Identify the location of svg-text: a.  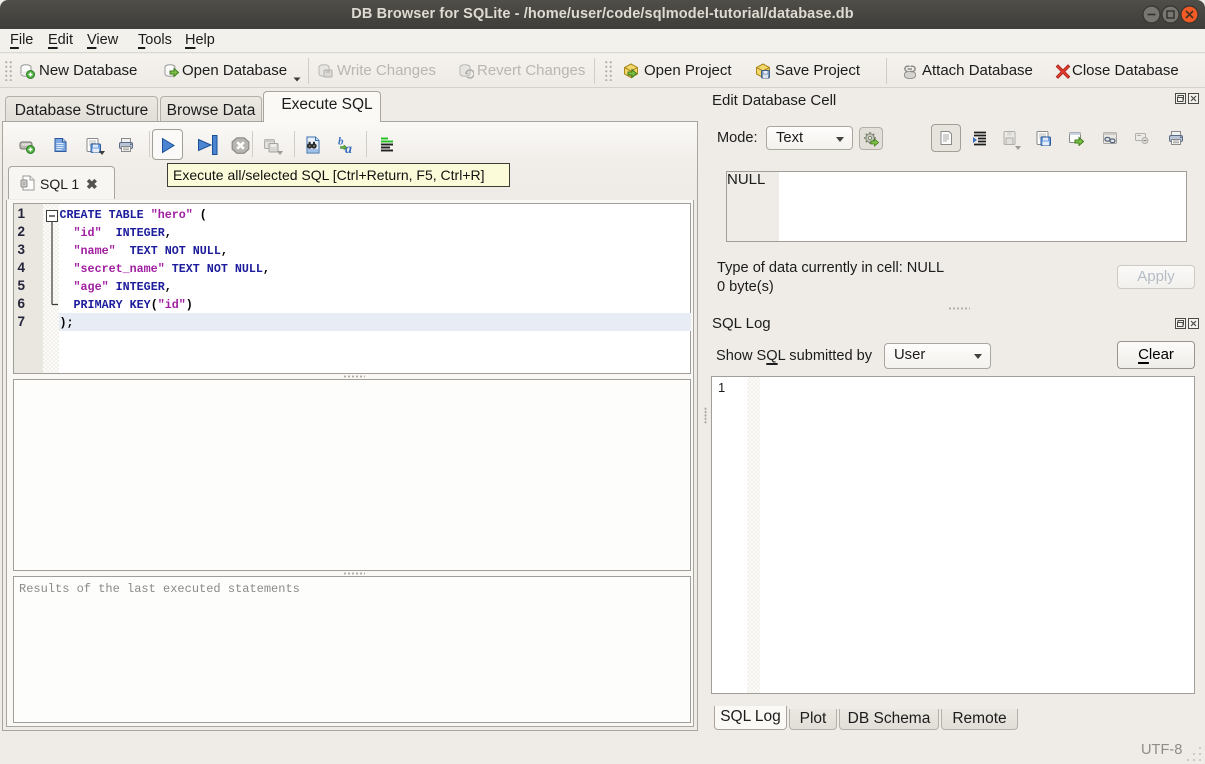
(348, 148).